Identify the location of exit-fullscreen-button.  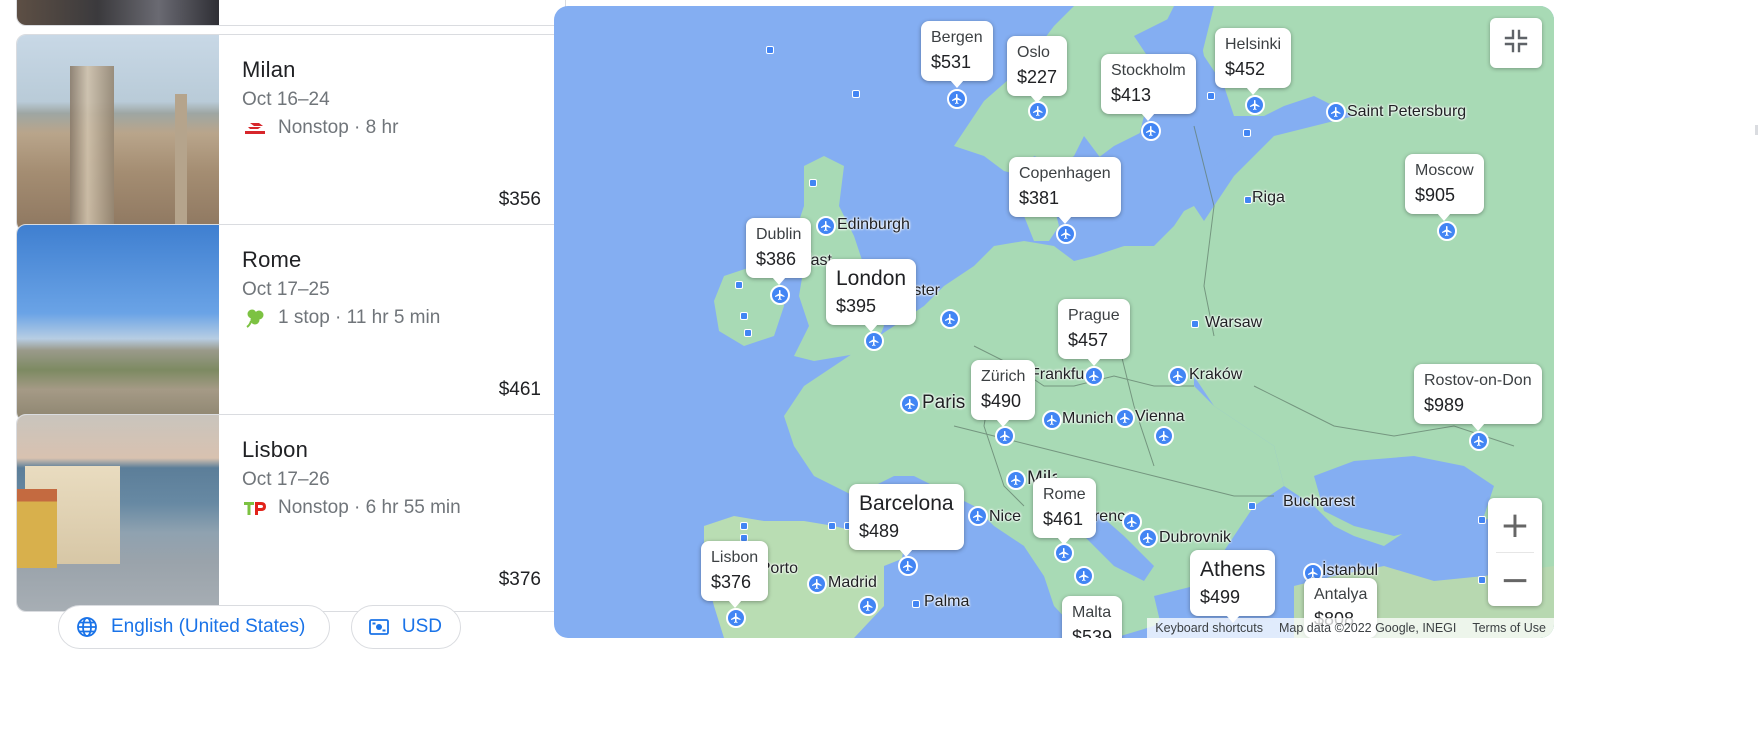
(1516, 43).